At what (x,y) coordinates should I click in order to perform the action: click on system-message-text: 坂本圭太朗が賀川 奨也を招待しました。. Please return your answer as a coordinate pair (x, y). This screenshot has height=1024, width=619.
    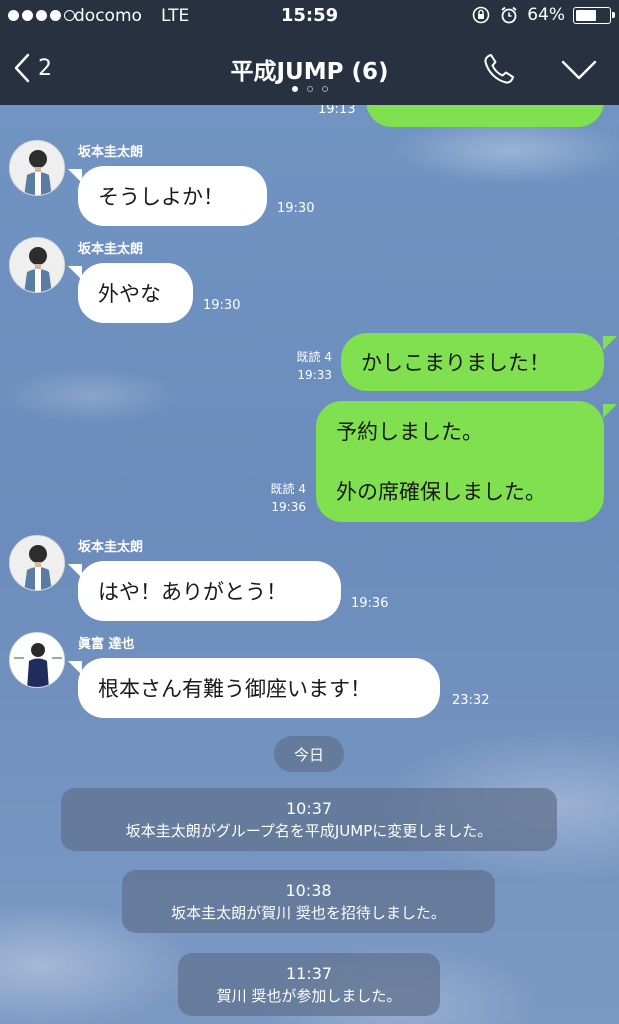
    Looking at the image, I should click on (308, 912).